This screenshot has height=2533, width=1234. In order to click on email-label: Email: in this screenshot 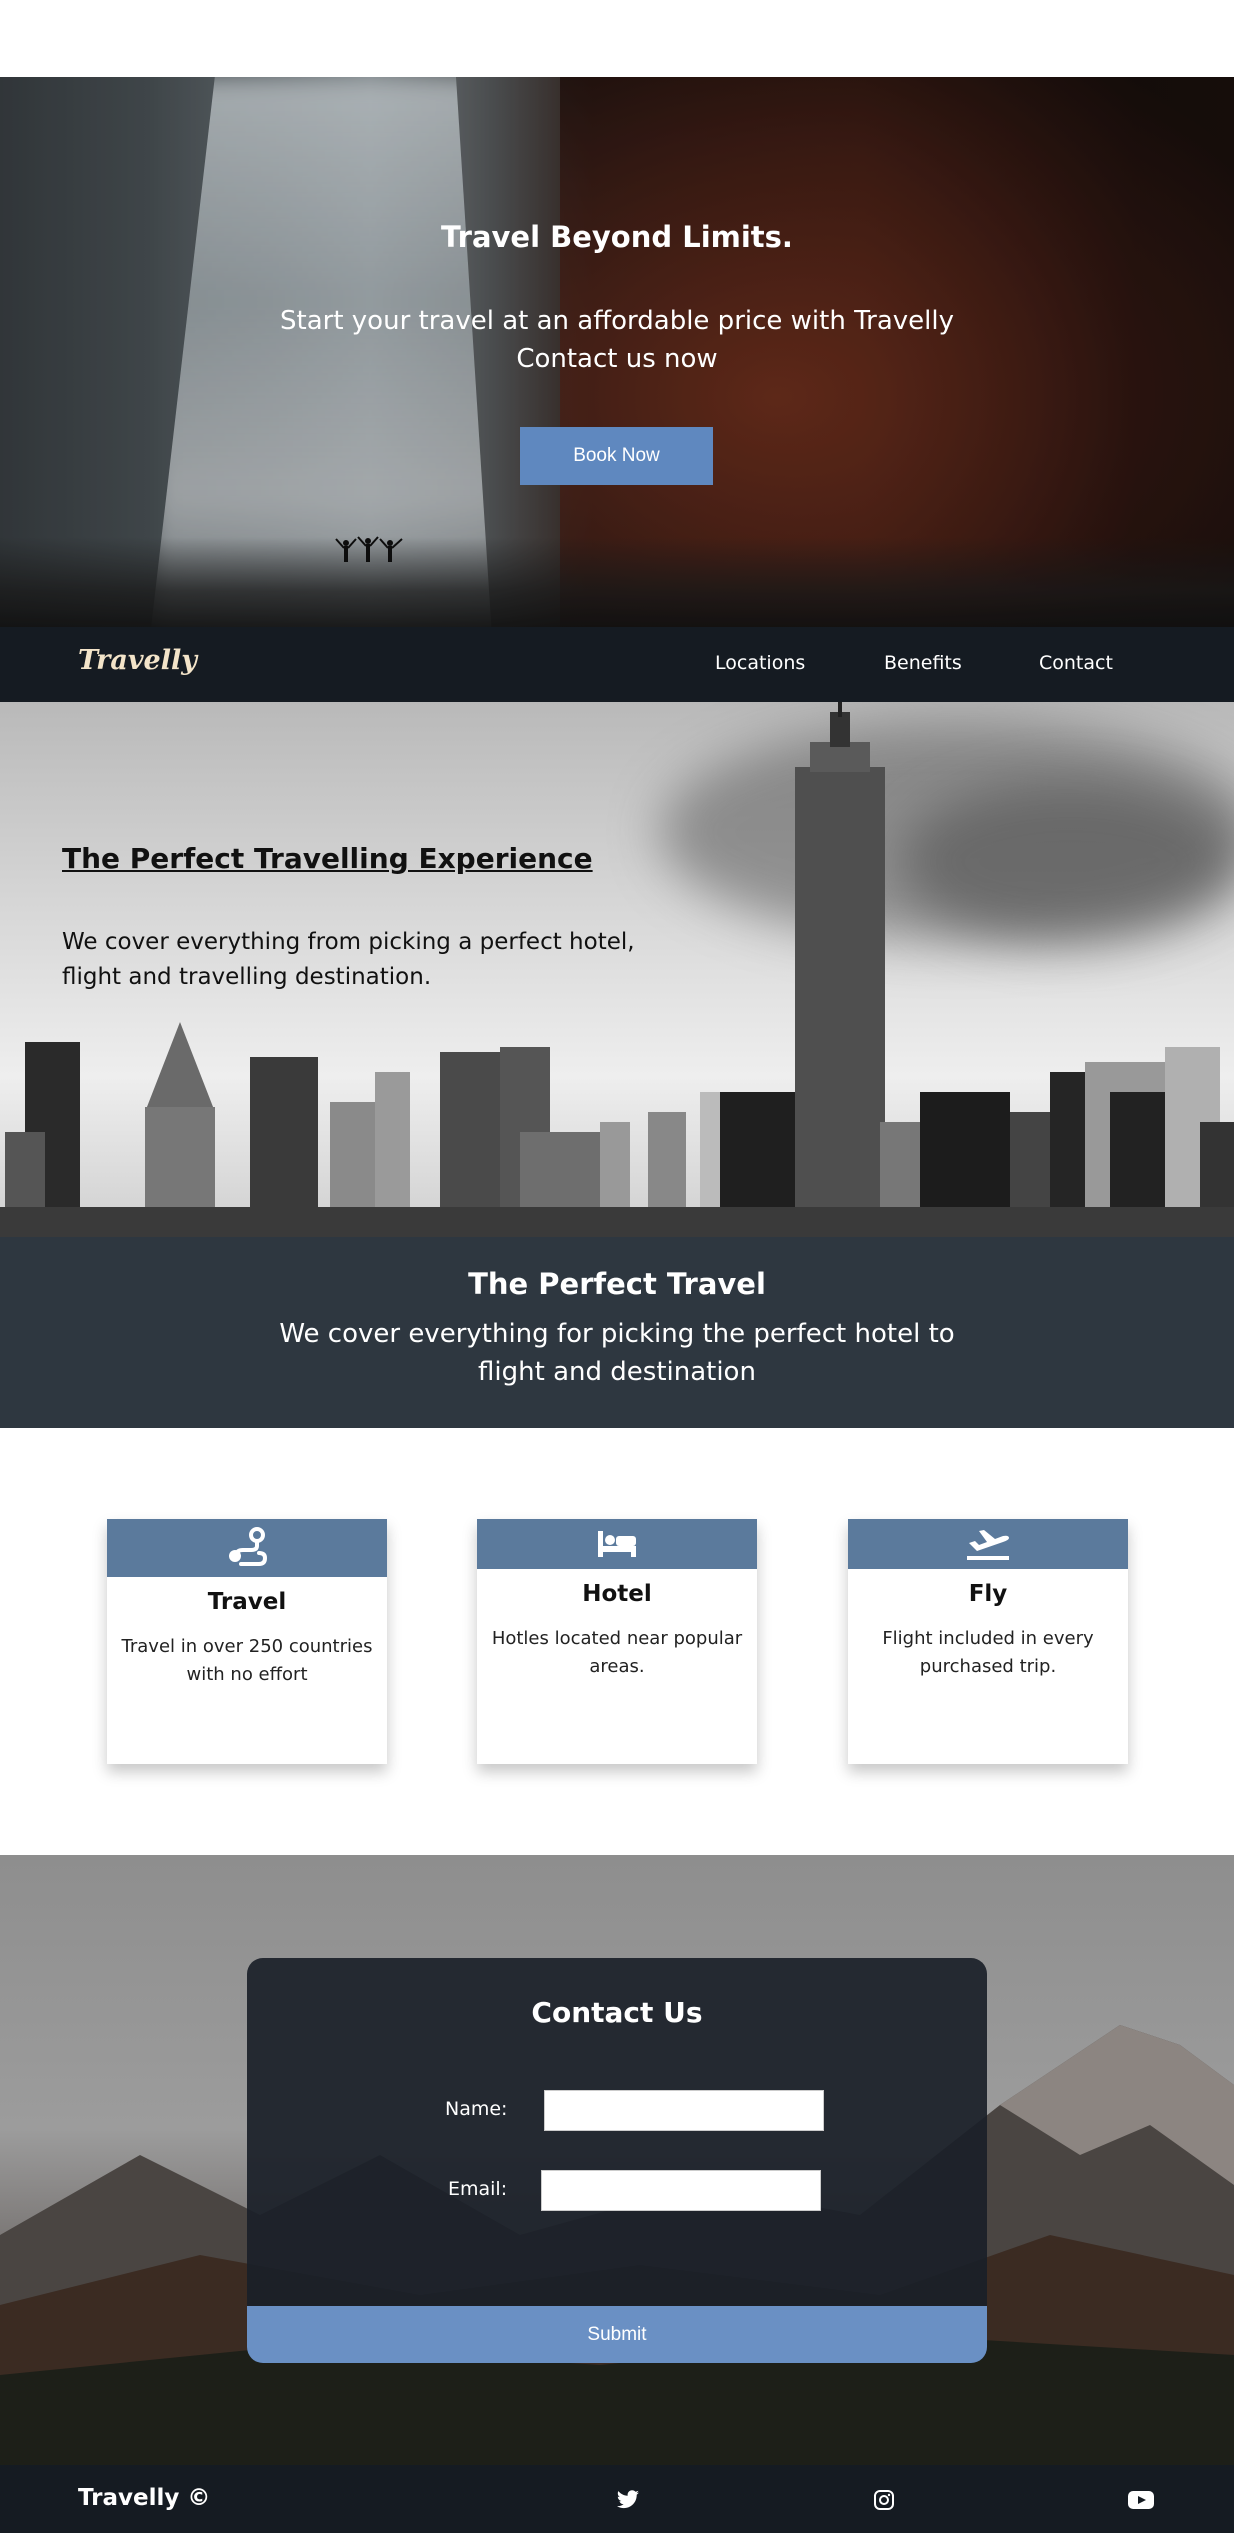, I will do `click(478, 2189)`.